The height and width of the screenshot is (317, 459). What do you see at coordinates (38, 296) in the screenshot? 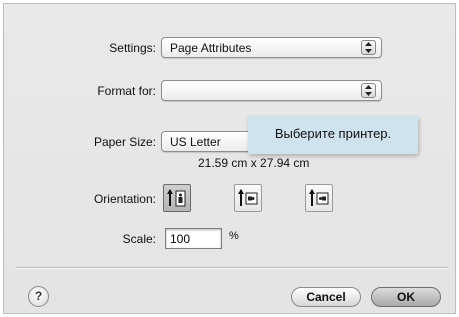
I see `help-button: ?` at bounding box center [38, 296].